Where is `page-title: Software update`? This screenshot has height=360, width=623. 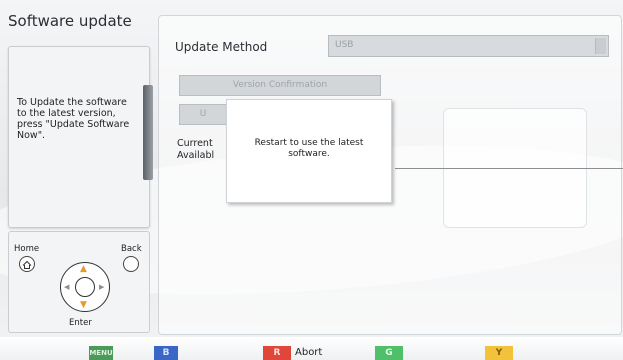 page-title: Software update is located at coordinates (70, 21).